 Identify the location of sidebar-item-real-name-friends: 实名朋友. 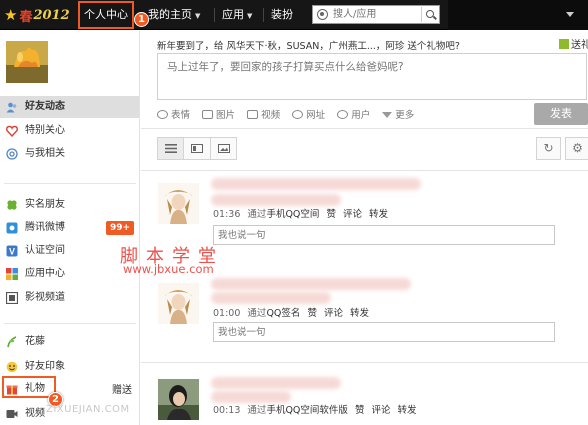
(69, 205).